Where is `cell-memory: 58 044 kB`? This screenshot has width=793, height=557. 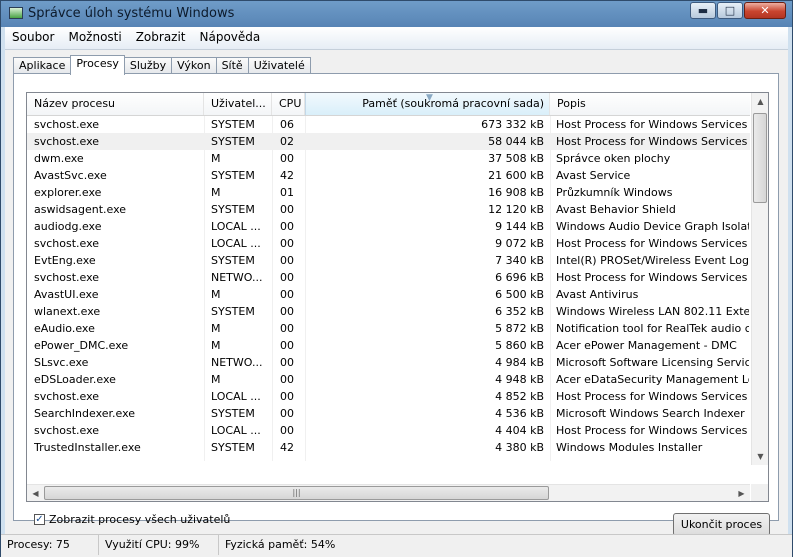 cell-memory: 58 044 kB is located at coordinates (516, 141).